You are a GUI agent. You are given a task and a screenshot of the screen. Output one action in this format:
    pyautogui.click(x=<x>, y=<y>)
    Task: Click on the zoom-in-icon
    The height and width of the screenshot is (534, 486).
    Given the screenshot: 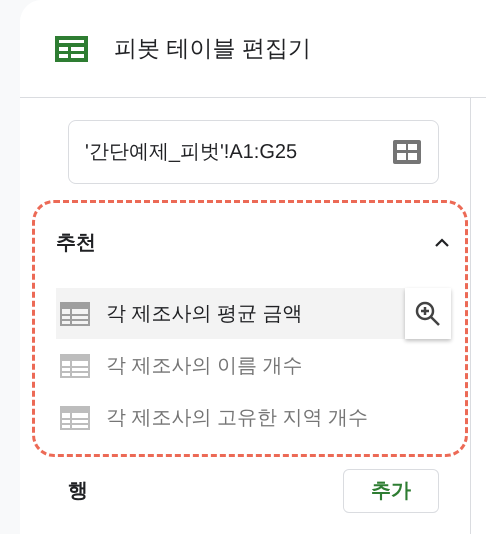 What is the action you would take?
    pyautogui.click(x=428, y=314)
    